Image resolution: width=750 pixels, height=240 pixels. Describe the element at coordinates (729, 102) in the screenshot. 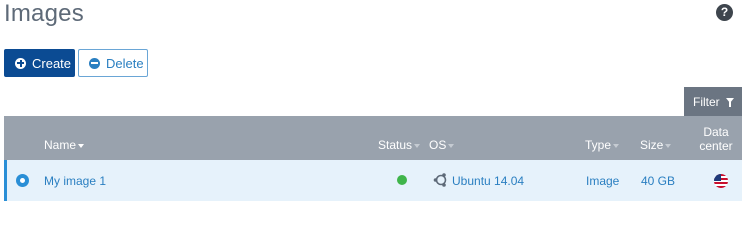

I see `funnel-icon` at that location.